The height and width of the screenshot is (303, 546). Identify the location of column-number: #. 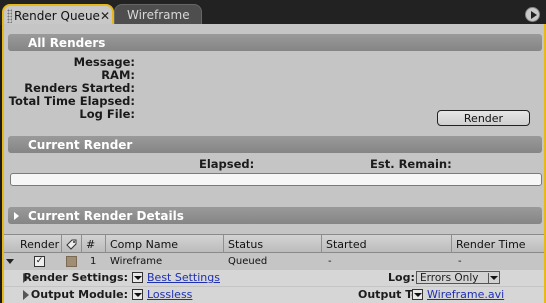
(94, 244).